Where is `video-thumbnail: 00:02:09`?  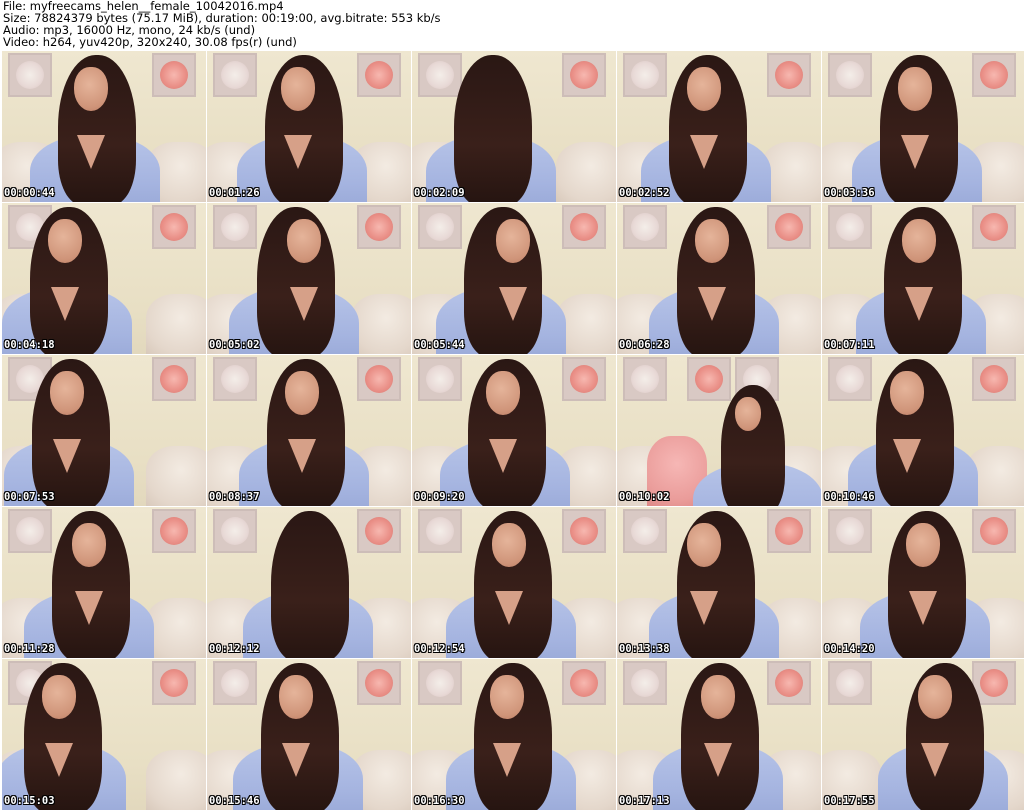 video-thumbnail: 00:02:09 is located at coordinates (514, 126).